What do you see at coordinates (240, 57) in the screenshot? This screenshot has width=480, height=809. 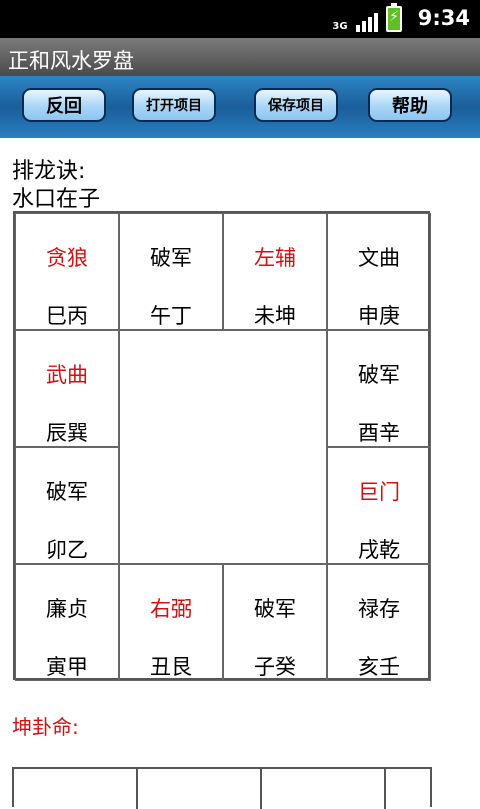 I see `title-bar: 正和风水罗盘` at bounding box center [240, 57].